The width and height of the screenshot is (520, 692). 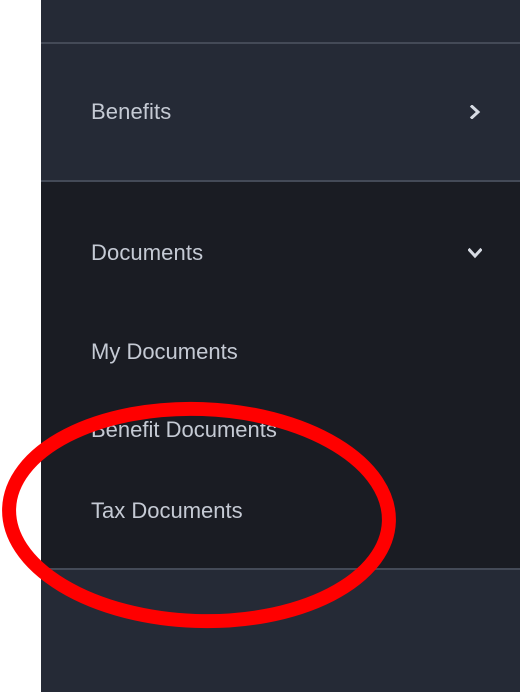 What do you see at coordinates (280, 352) in the screenshot?
I see `sidebar-subitem-my-documents: My Documents` at bounding box center [280, 352].